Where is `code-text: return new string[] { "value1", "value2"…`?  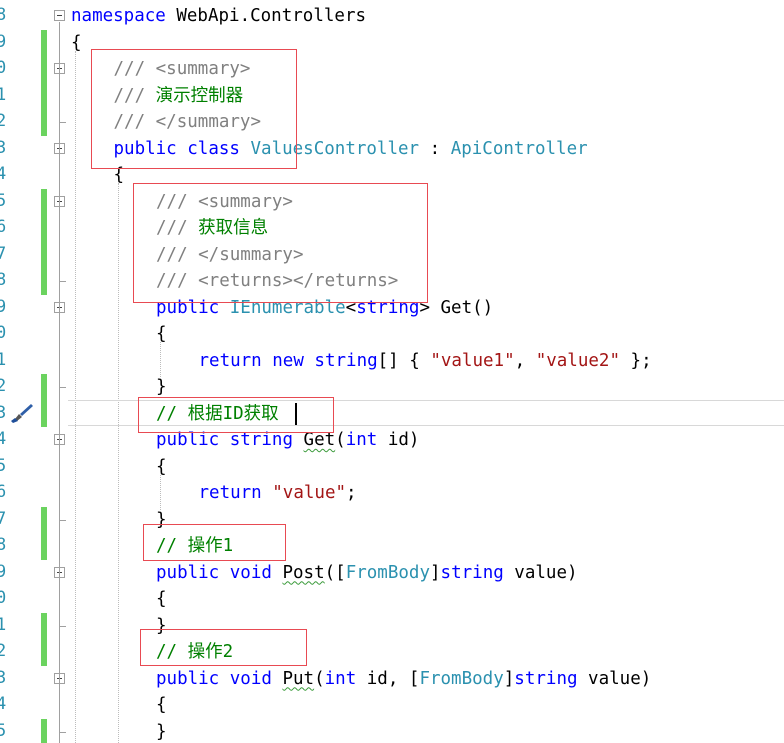
code-text: return new string[] { "value1", "value2"… is located at coordinates (425, 361).